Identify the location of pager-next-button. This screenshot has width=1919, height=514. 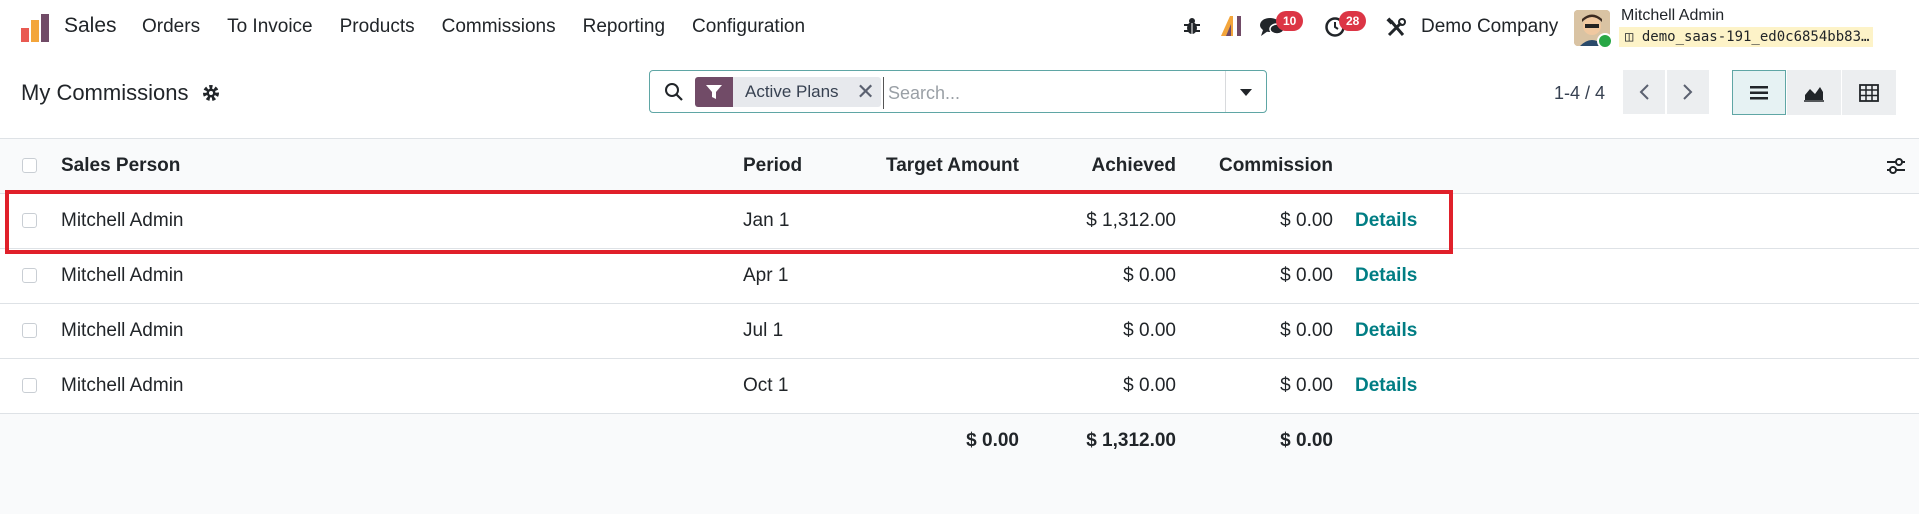
(1688, 92).